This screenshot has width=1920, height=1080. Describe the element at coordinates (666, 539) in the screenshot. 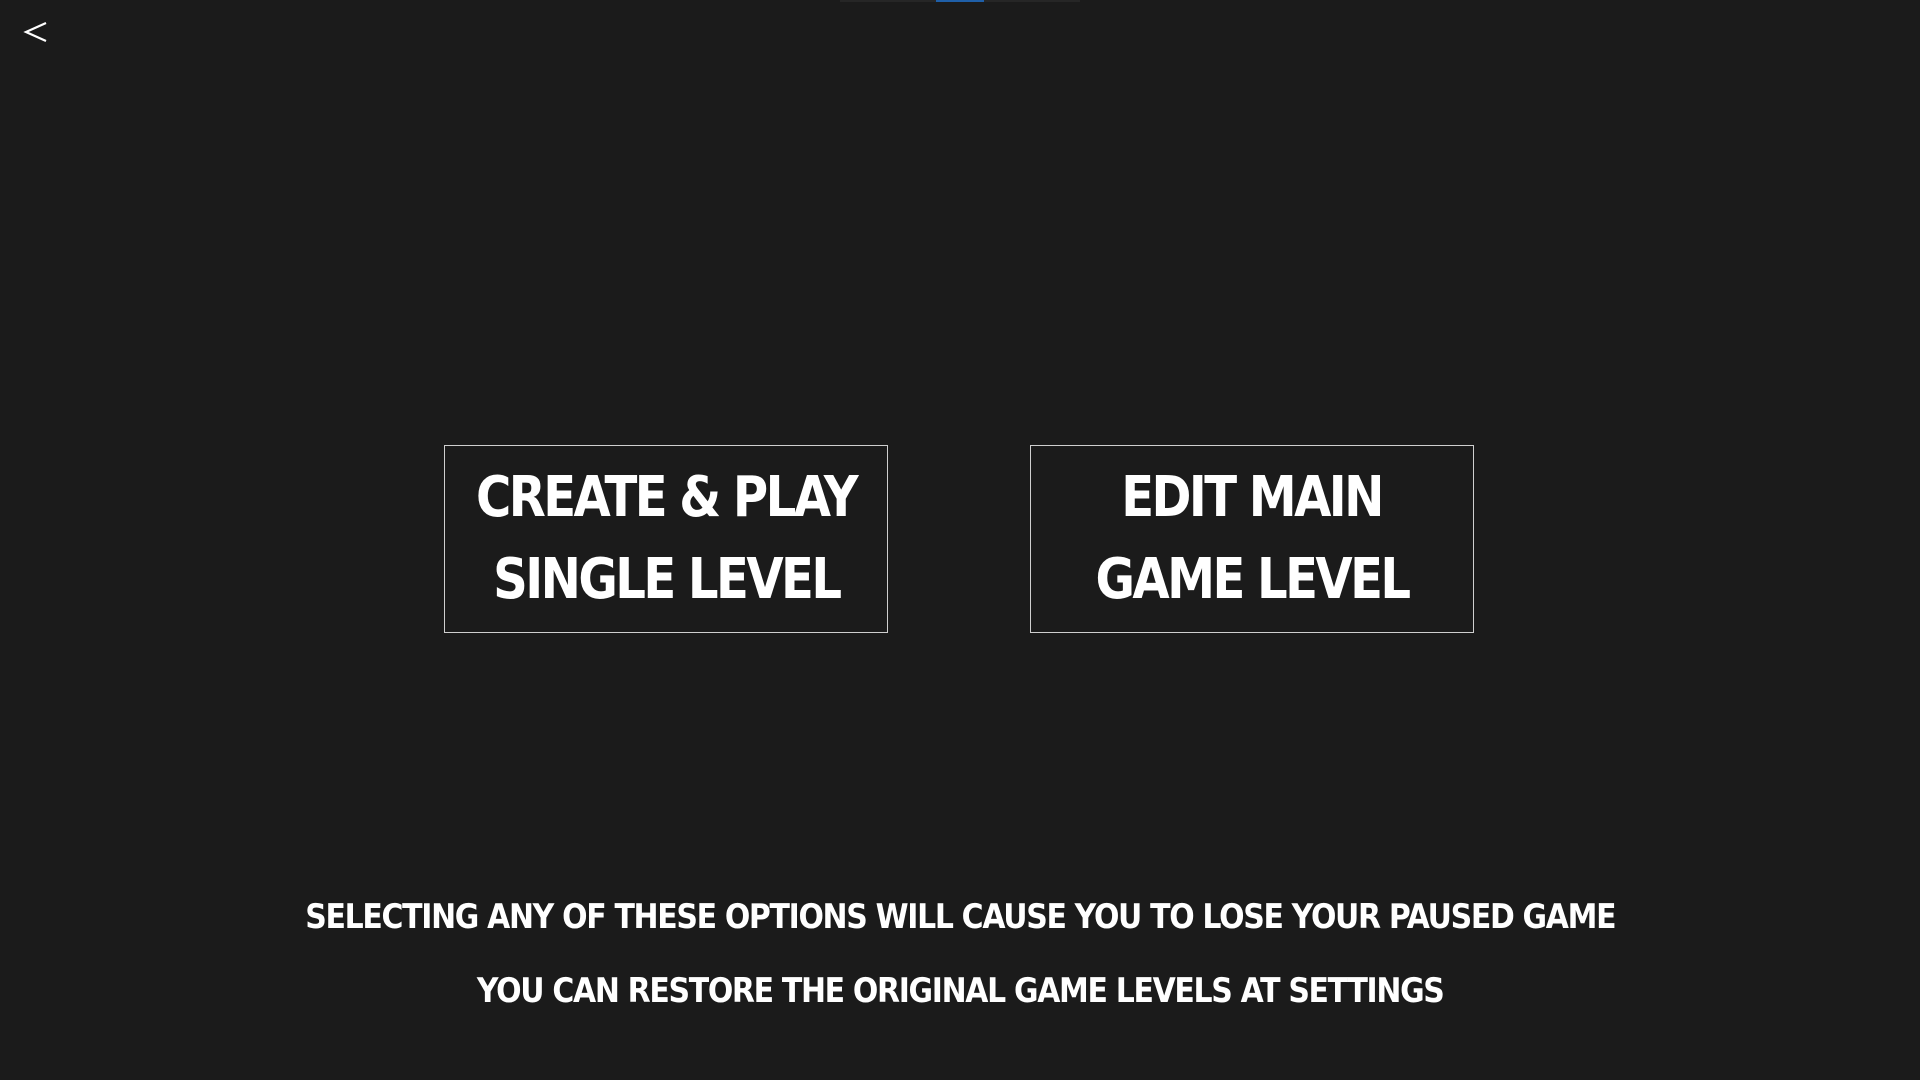

I see `create-play-single-level-button: CREATE & PLAY SINGLE LEVEL` at that location.